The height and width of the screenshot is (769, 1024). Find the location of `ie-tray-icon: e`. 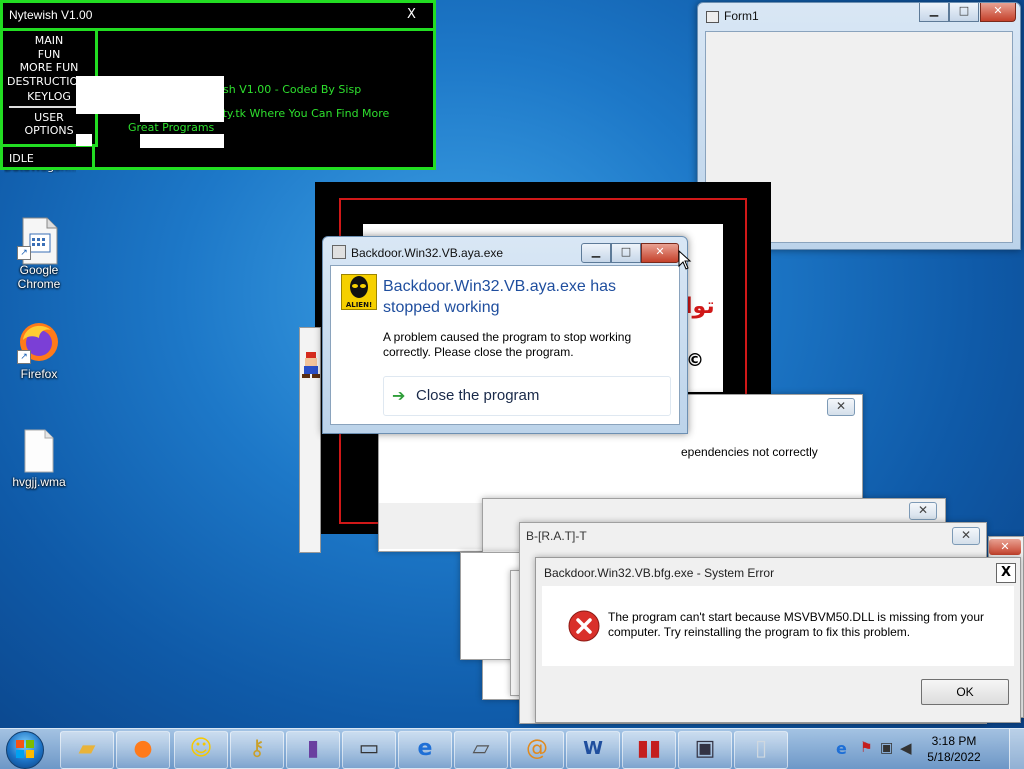

ie-tray-icon: e is located at coordinates (841, 748).